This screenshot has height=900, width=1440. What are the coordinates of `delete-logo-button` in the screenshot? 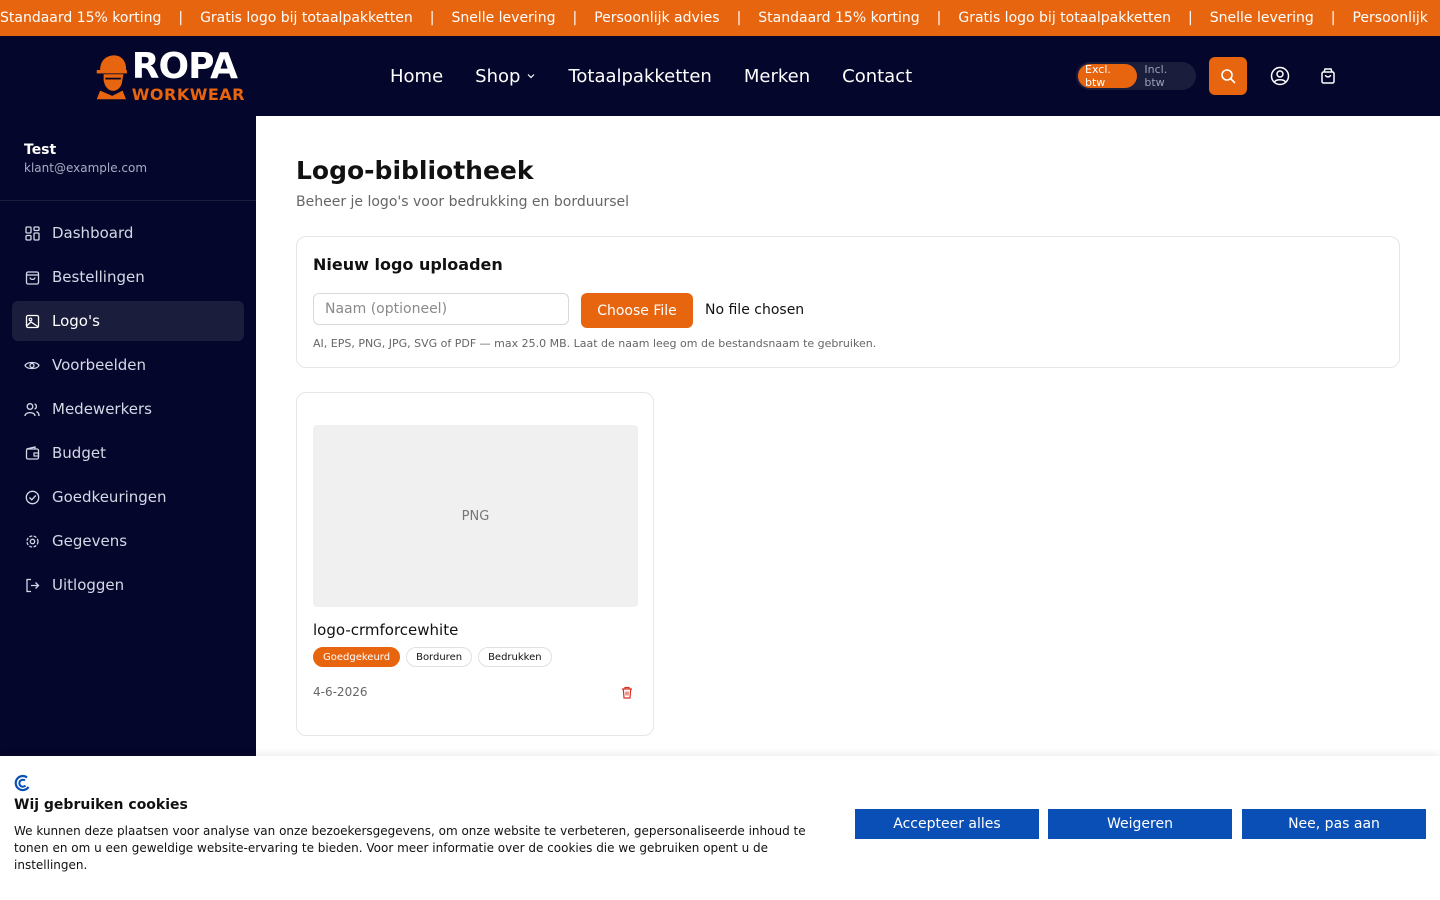 It's located at (627, 692).